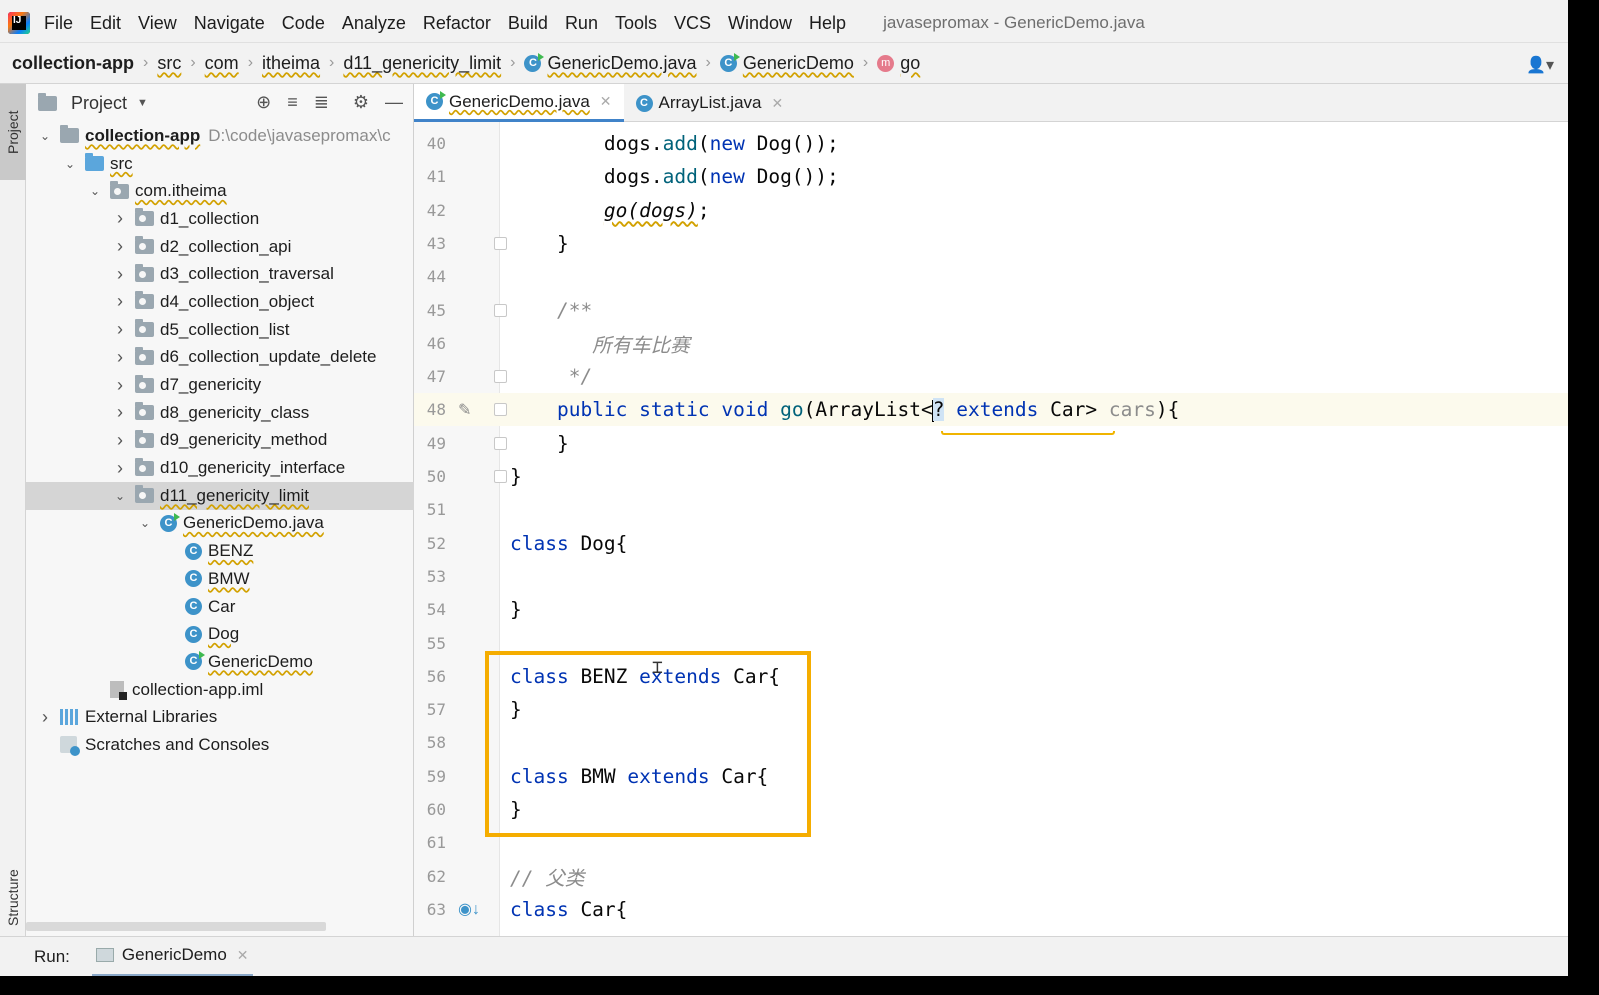 The image size is (1599, 995). I want to click on breadcrumb-src: src, so click(169, 63).